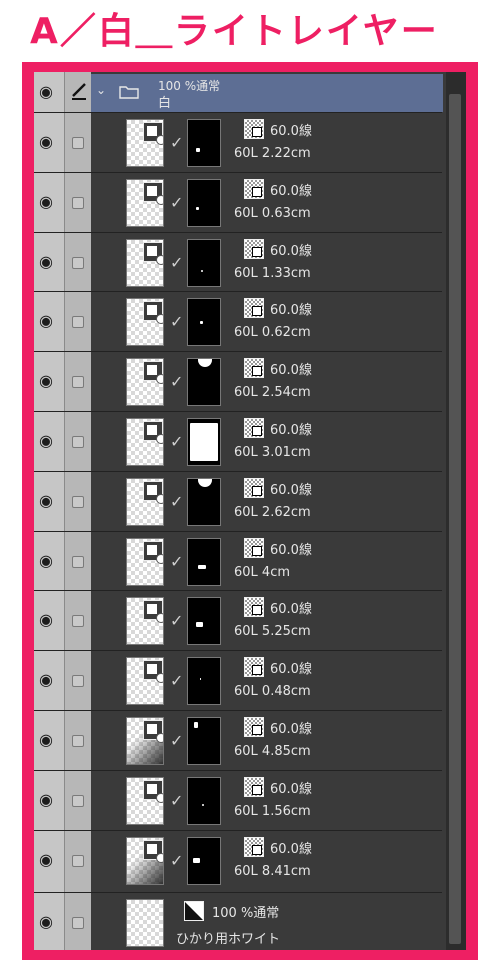 The width and height of the screenshot is (500, 976). What do you see at coordinates (238, 92) in the screenshot?
I see `layer-row-folder: ◉ ⌄ 100 %通常 白` at bounding box center [238, 92].